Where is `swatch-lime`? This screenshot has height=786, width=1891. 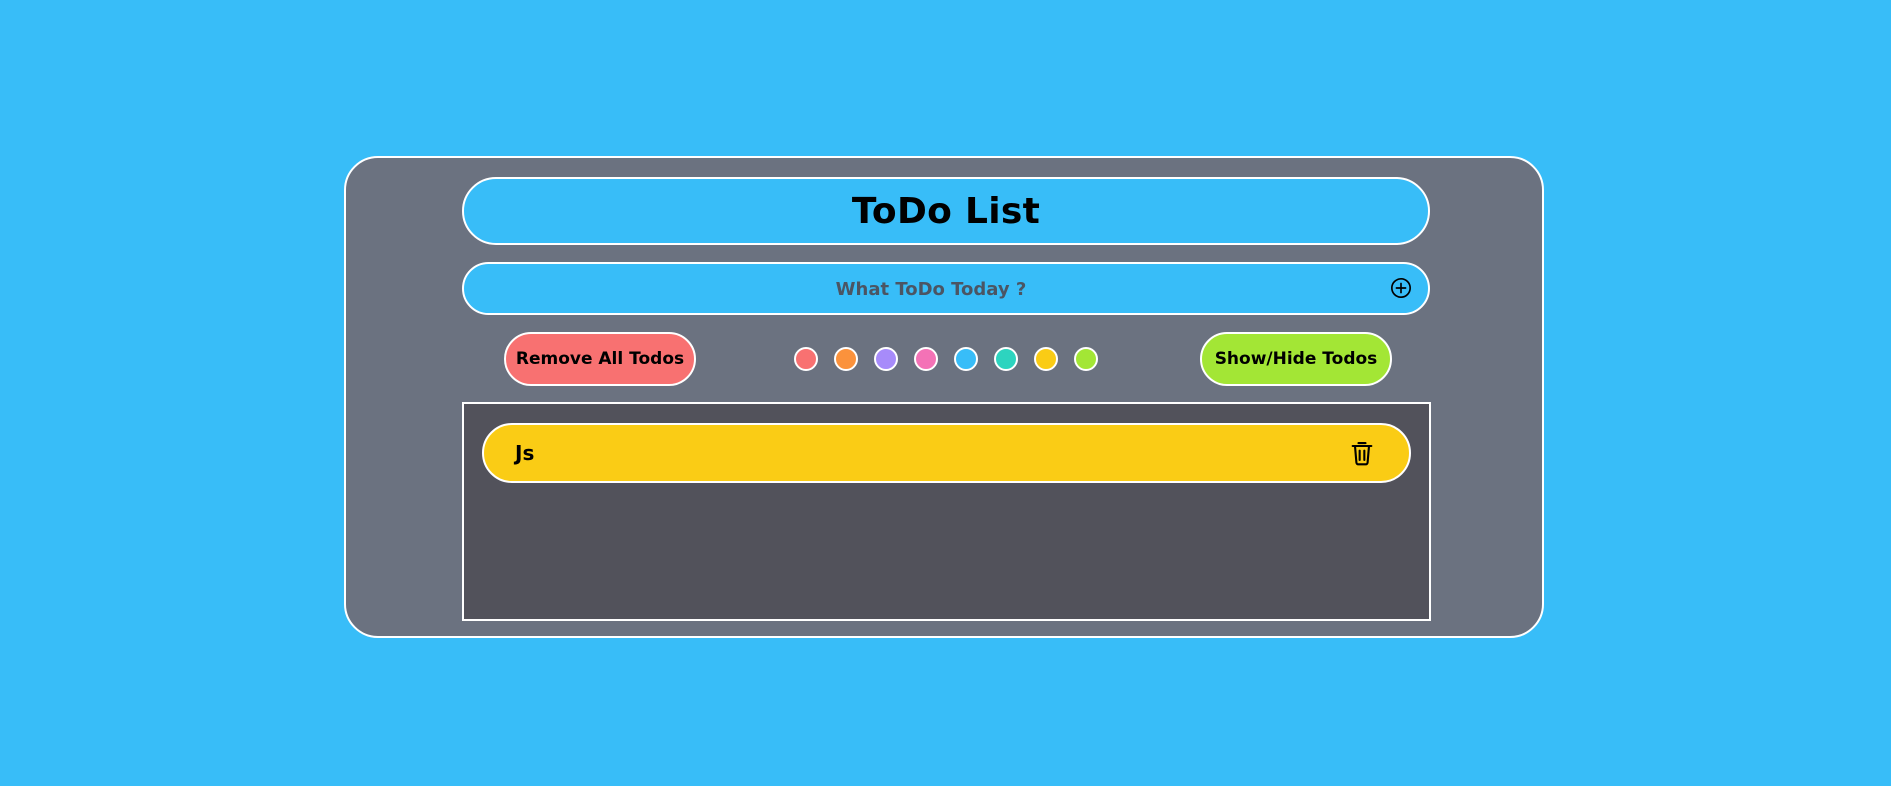
swatch-lime is located at coordinates (1086, 359).